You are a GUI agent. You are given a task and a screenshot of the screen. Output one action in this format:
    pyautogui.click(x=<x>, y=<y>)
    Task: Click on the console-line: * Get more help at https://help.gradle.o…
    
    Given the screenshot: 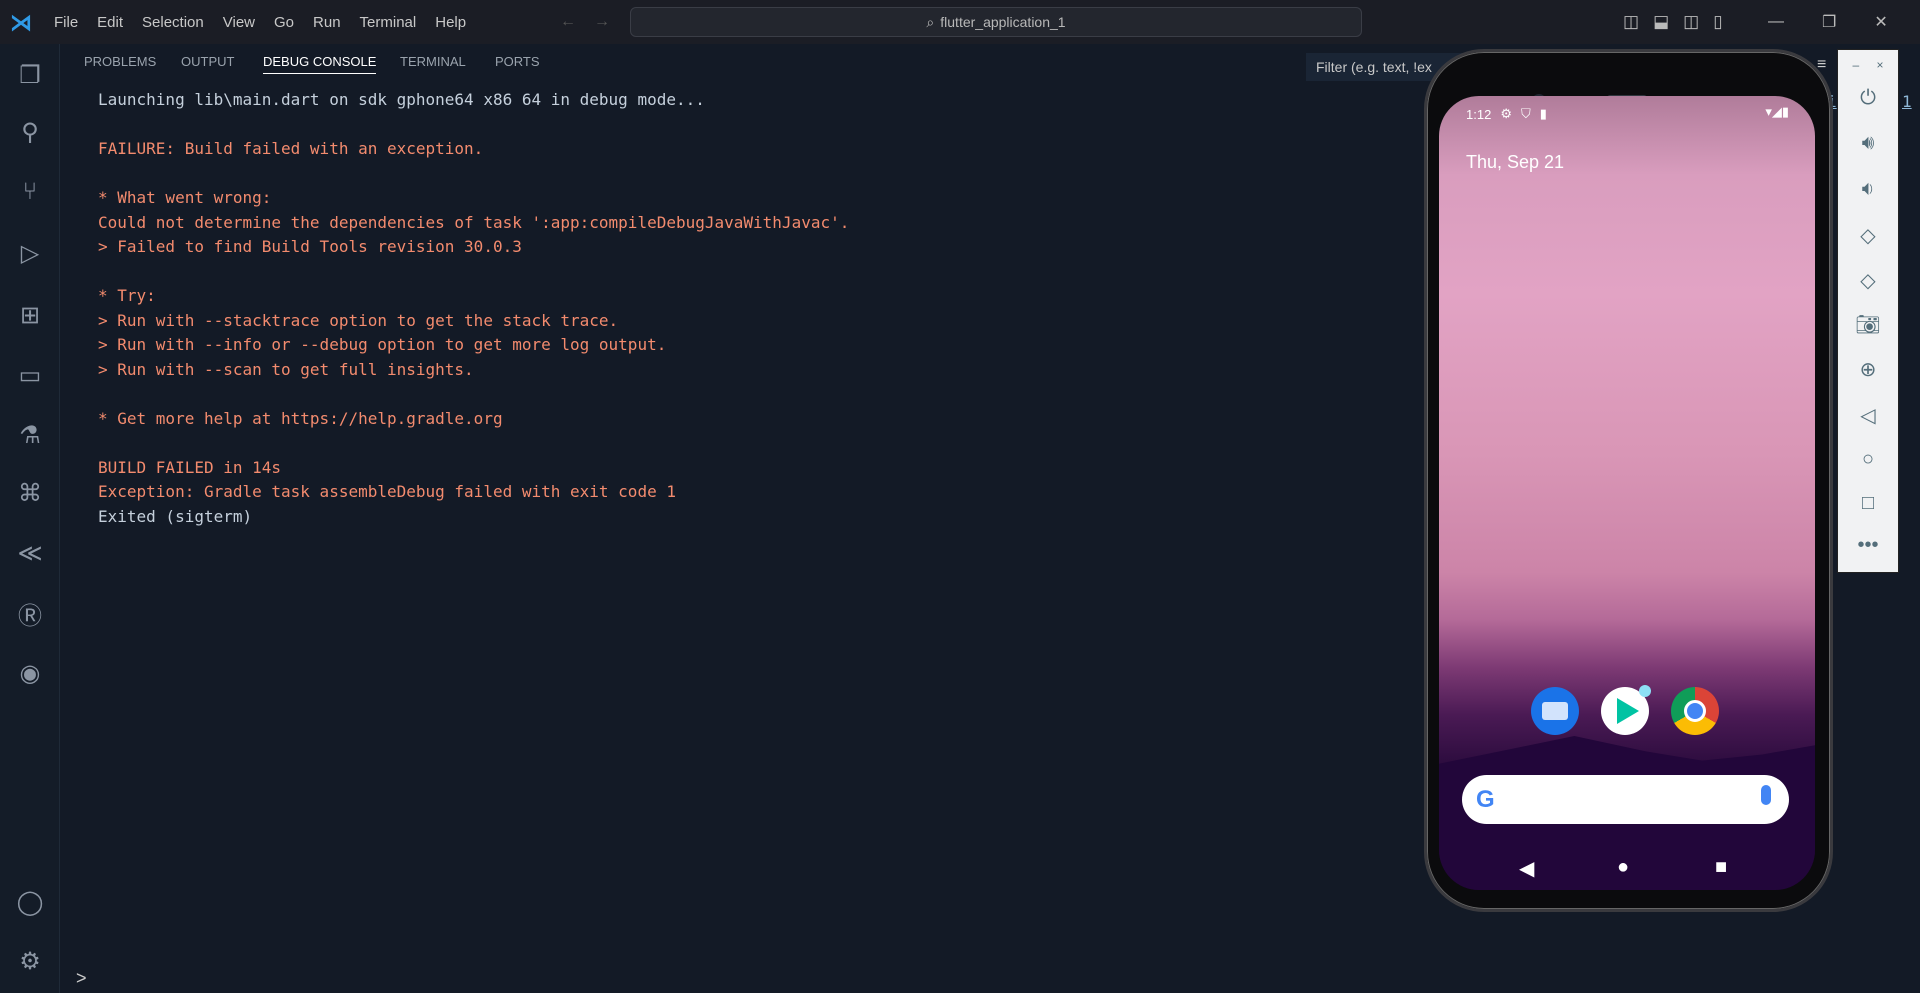 What is the action you would take?
    pyautogui.click(x=300, y=418)
    